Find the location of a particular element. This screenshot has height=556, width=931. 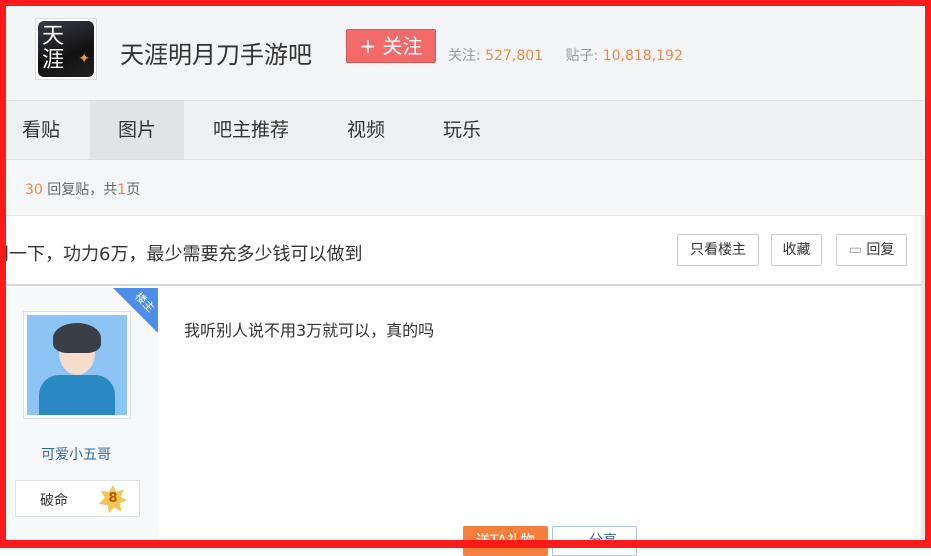

only-op-button: 只看楼主 is located at coordinates (718, 250).